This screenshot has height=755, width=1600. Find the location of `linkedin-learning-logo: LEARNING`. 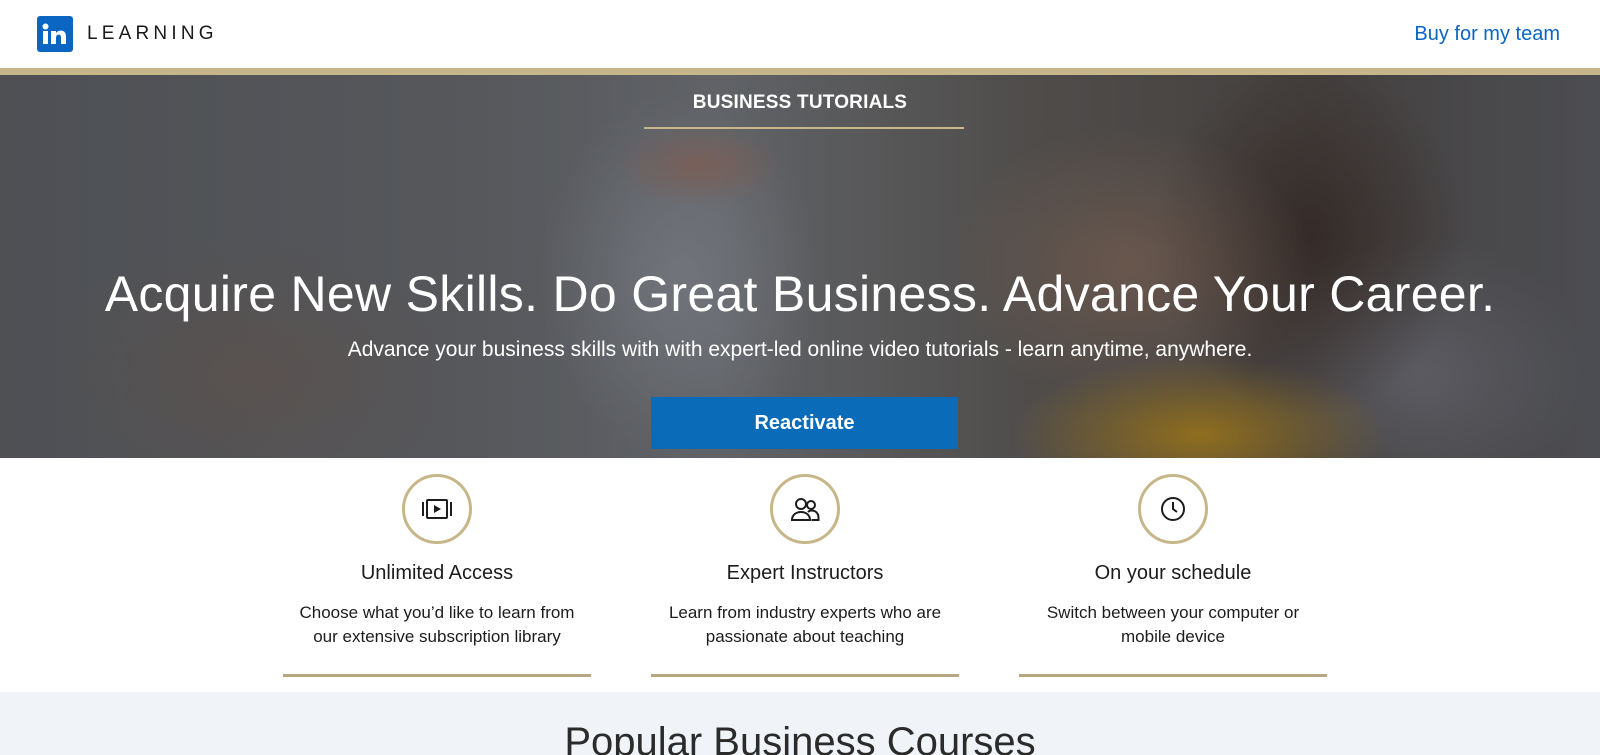

linkedin-learning-logo: LEARNING is located at coordinates (127, 34).